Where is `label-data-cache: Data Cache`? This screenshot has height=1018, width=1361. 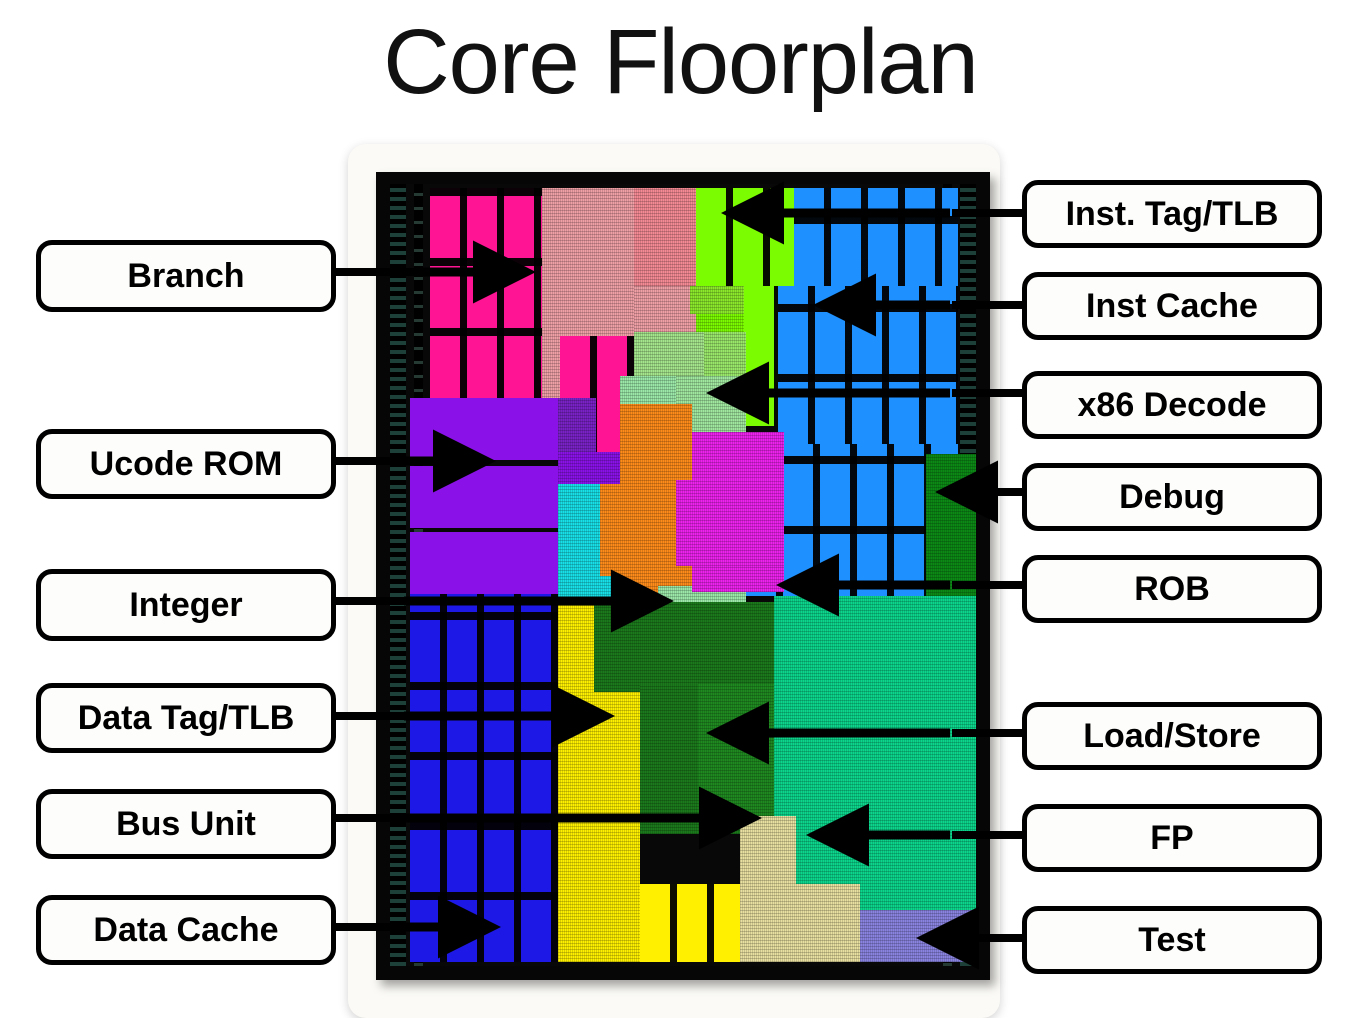
label-data-cache: Data Cache is located at coordinates (186, 930).